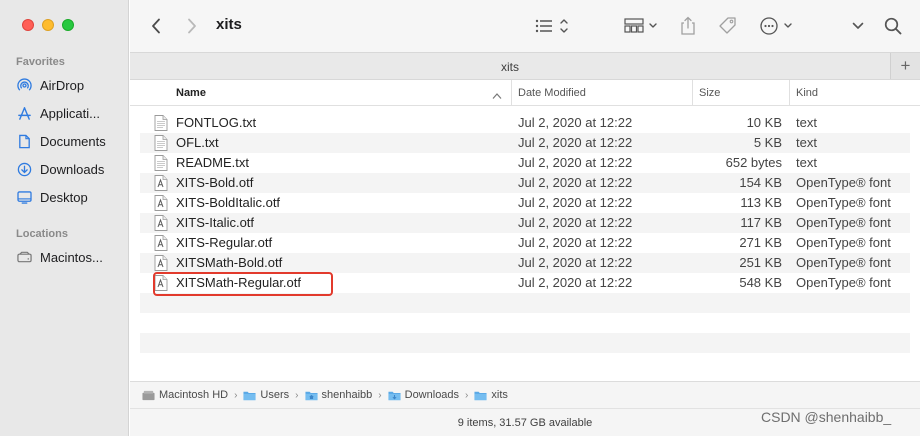  I want to click on applications-icon, so click(24, 113).